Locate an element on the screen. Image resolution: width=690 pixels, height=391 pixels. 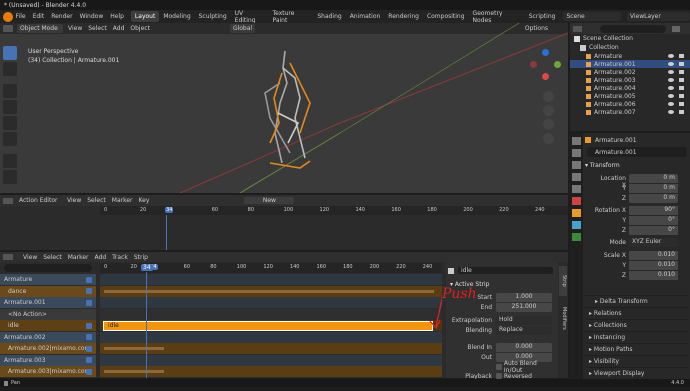
tab-compositing: Compositing is located at coordinates (446, 16).